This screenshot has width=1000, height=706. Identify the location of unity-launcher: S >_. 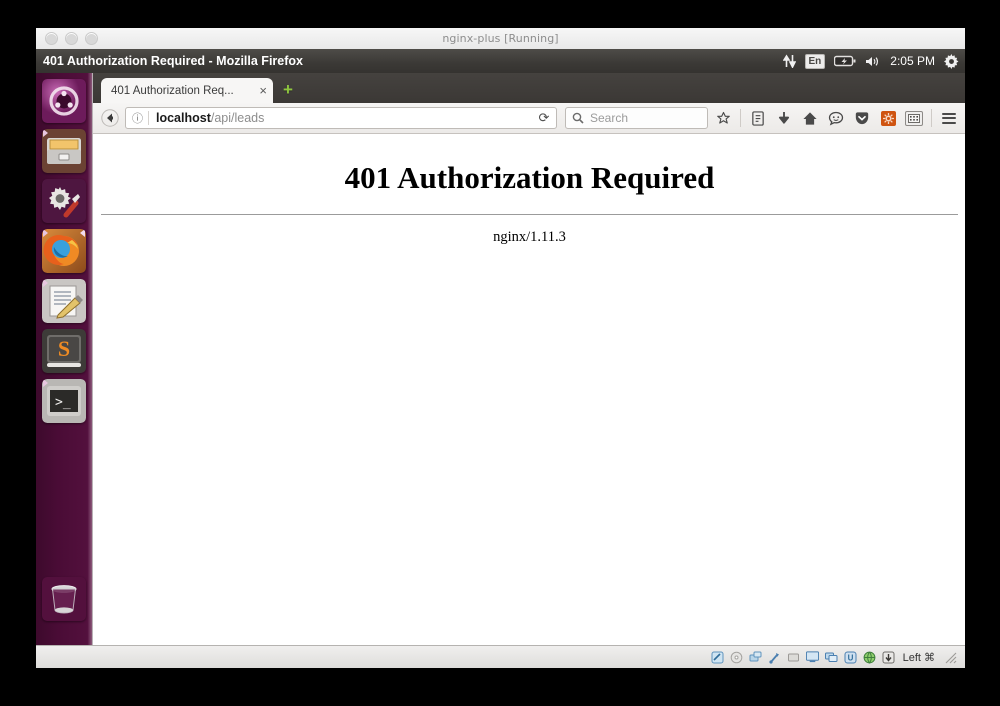
(64, 359).